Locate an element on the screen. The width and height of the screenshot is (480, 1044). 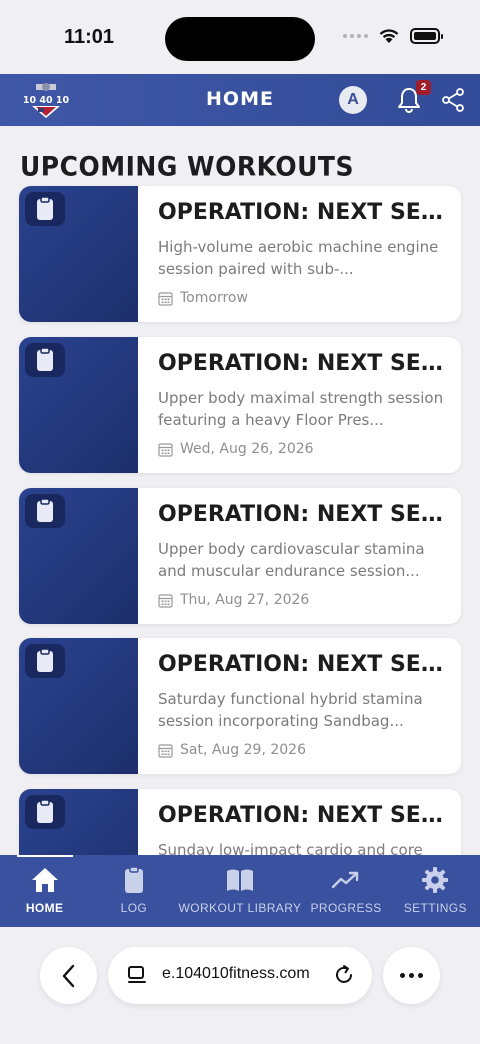
workout-date-text: Tomorrow is located at coordinates (214, 298).